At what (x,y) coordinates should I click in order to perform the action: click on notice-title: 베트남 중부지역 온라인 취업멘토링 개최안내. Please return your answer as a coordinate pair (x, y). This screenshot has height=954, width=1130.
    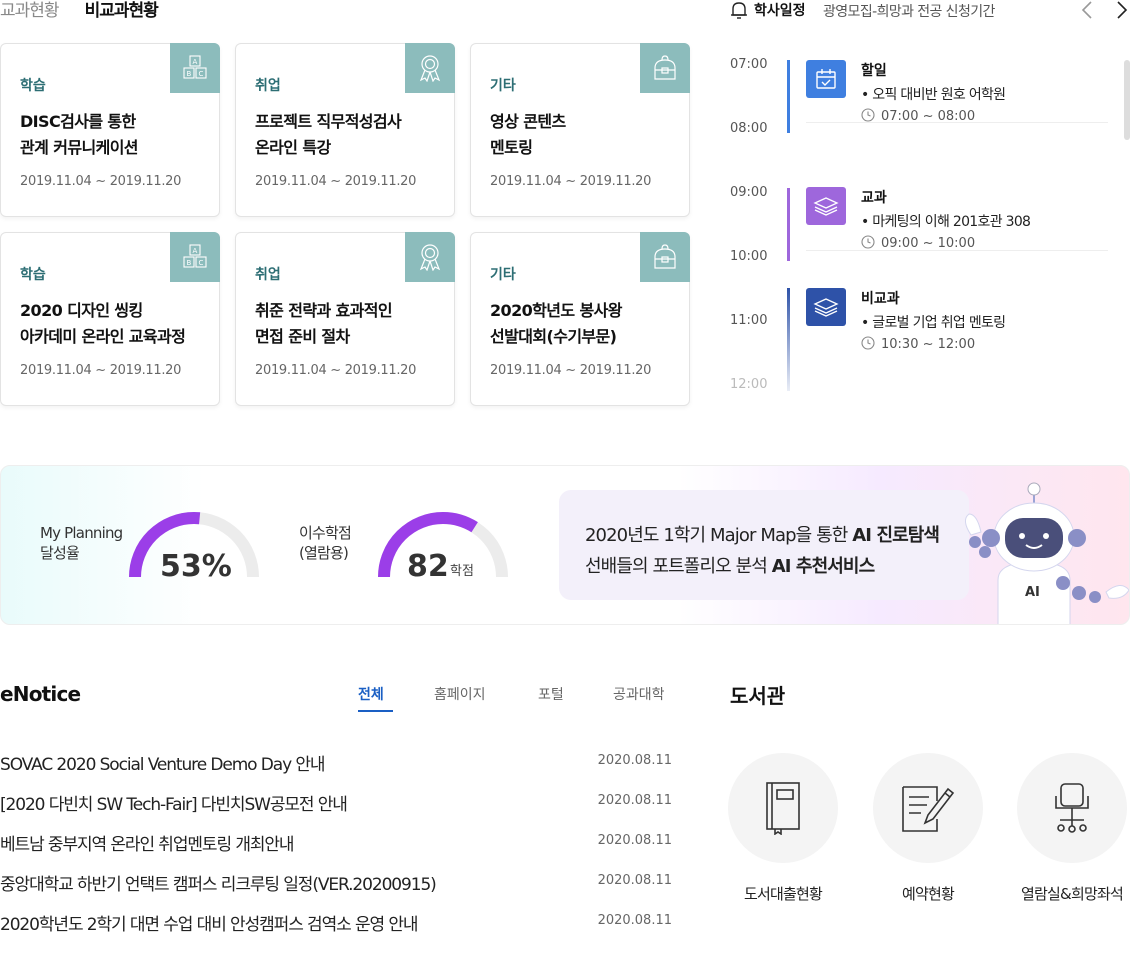
    Looking at the image, I should click on (147, 842).